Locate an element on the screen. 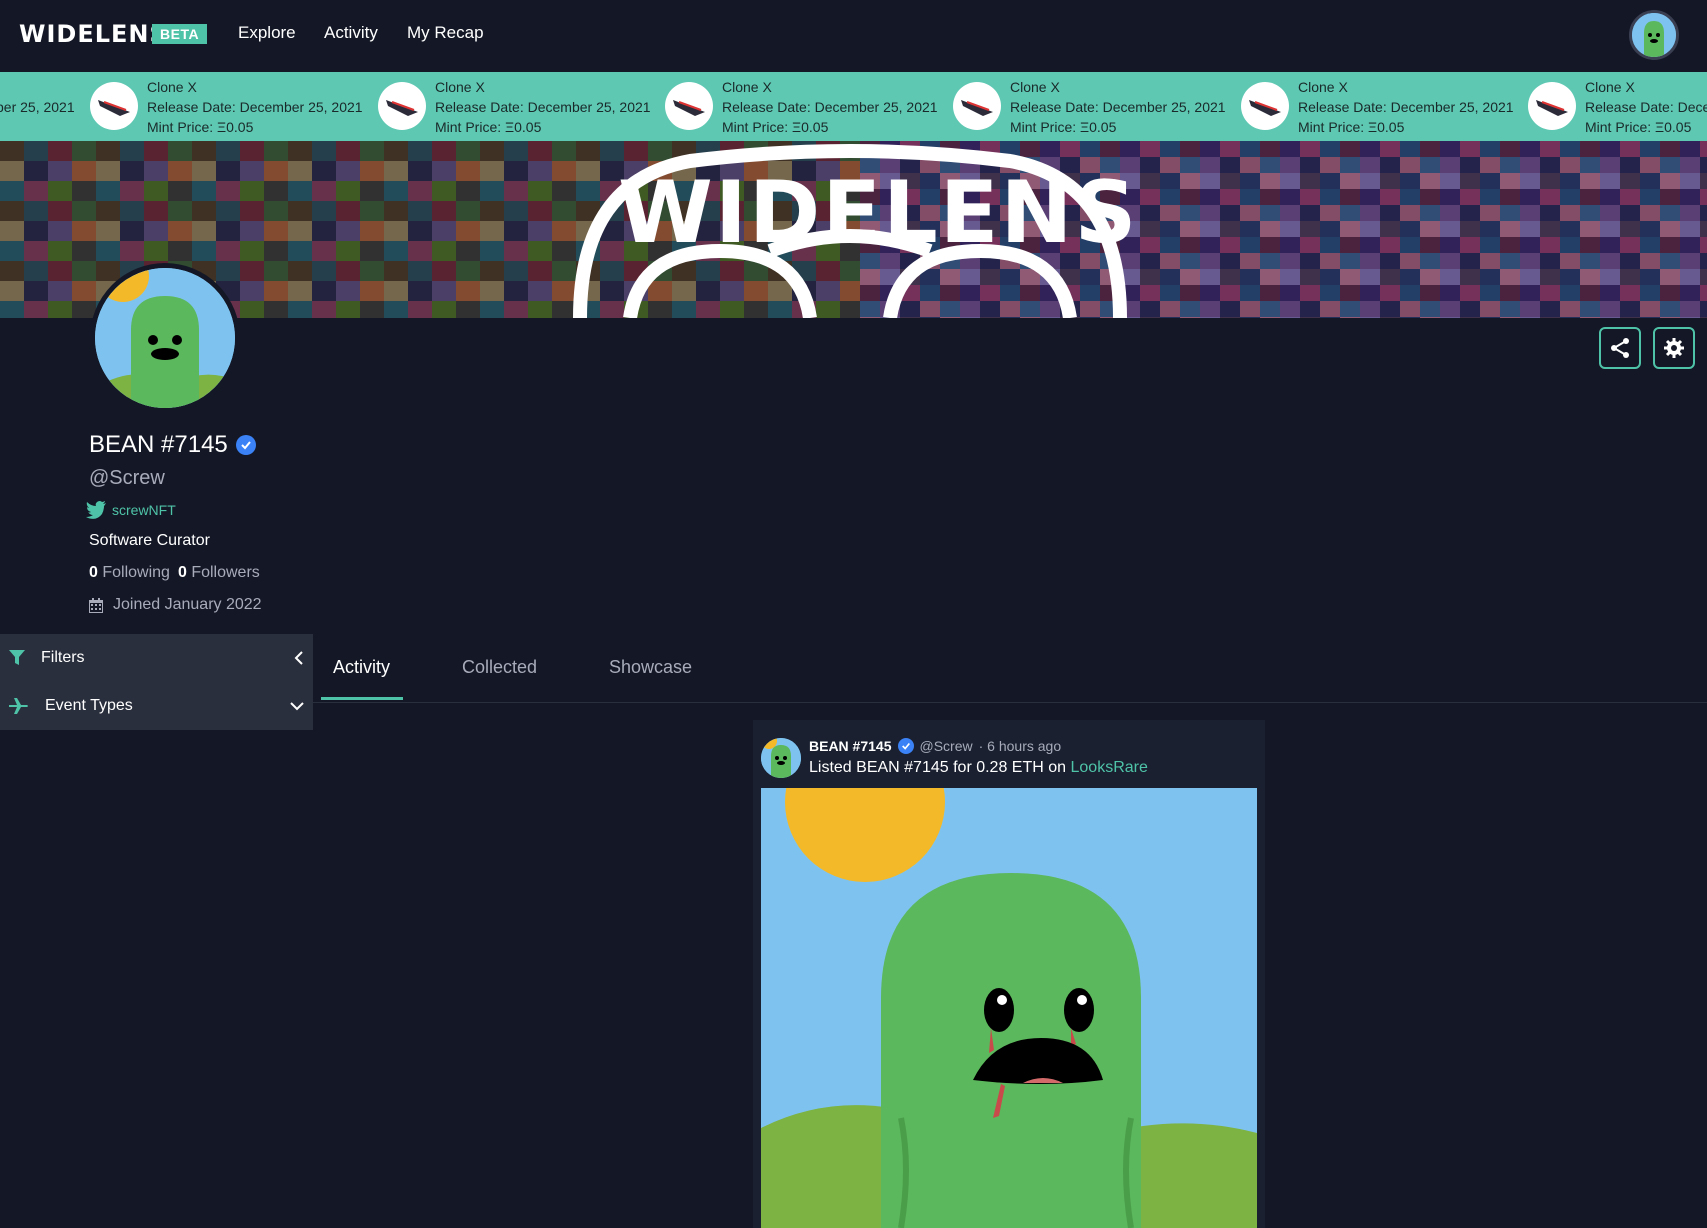 The image size is (1707, 1228). filters-header: Filters is located at coordinates (156, 658).